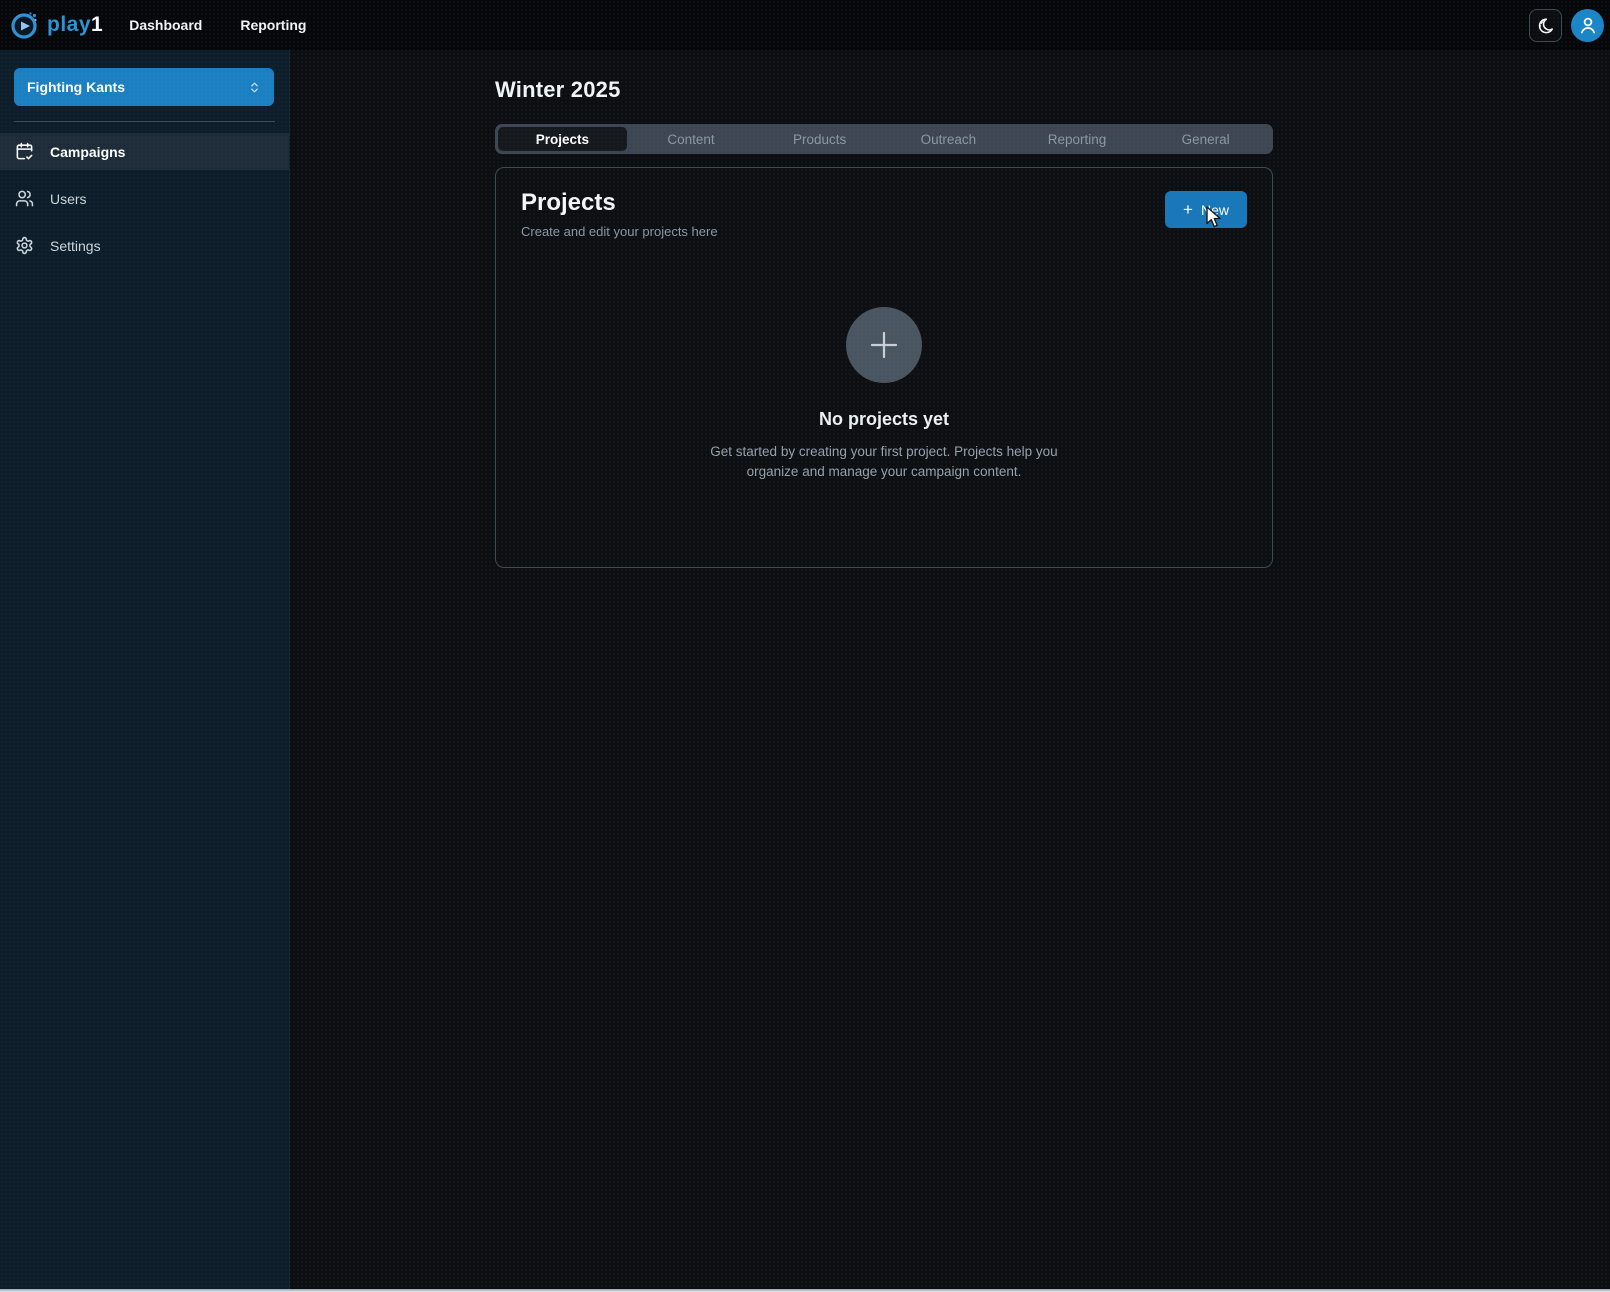  Describe the element at coordinates (884, 419) in the screenshot. I see `empty-state-title: No projects yet` at that location.